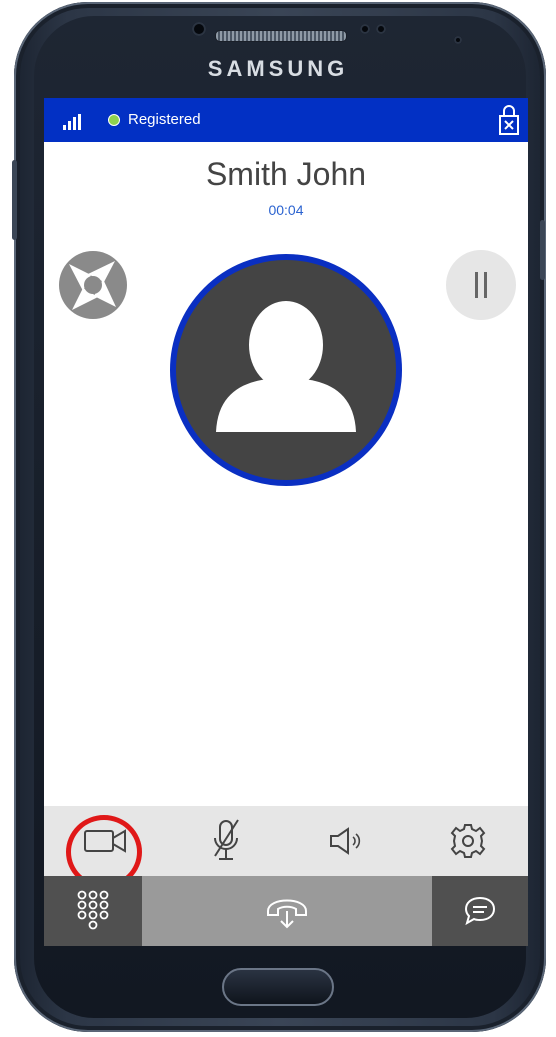 This screenshot has height=1037, width=556. I want to click on chat-icon, so click(480, 911).